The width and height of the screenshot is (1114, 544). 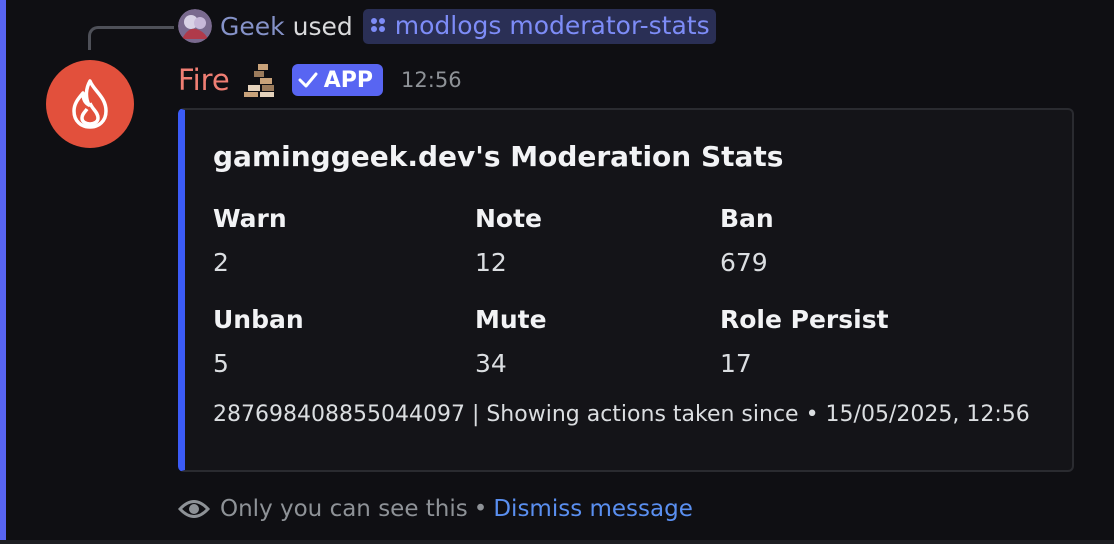 I want to click on app-badge: APP, so click(x=337, y=80).